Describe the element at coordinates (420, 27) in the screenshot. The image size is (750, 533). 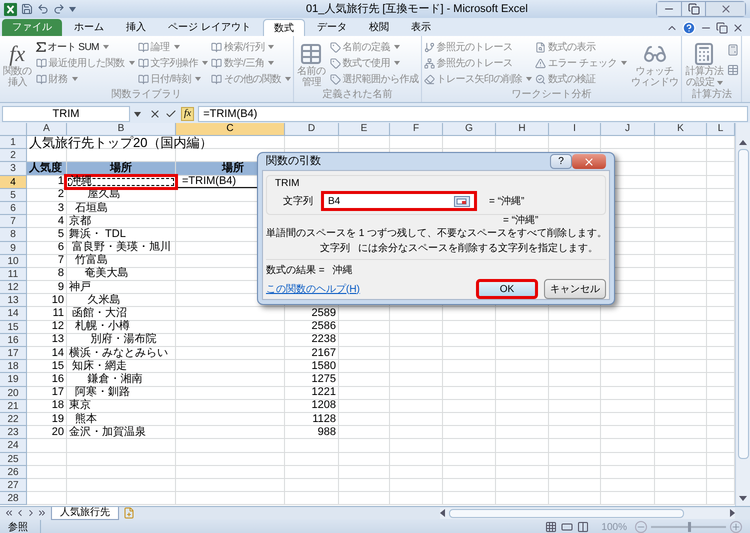
I see `ribbon-tab: 表示` at that location.